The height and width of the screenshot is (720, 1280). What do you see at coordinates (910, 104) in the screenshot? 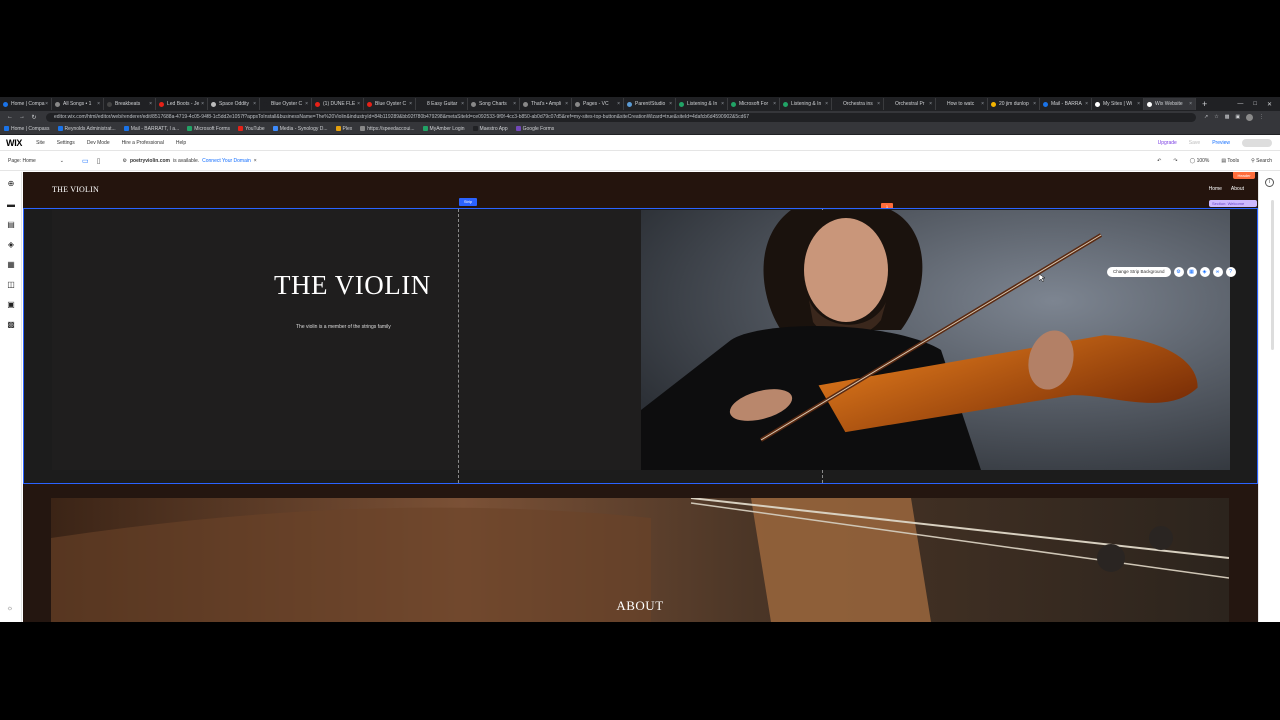
I see `browser-tab: Orchestral Pr ×` at bounding box center [910, 104].